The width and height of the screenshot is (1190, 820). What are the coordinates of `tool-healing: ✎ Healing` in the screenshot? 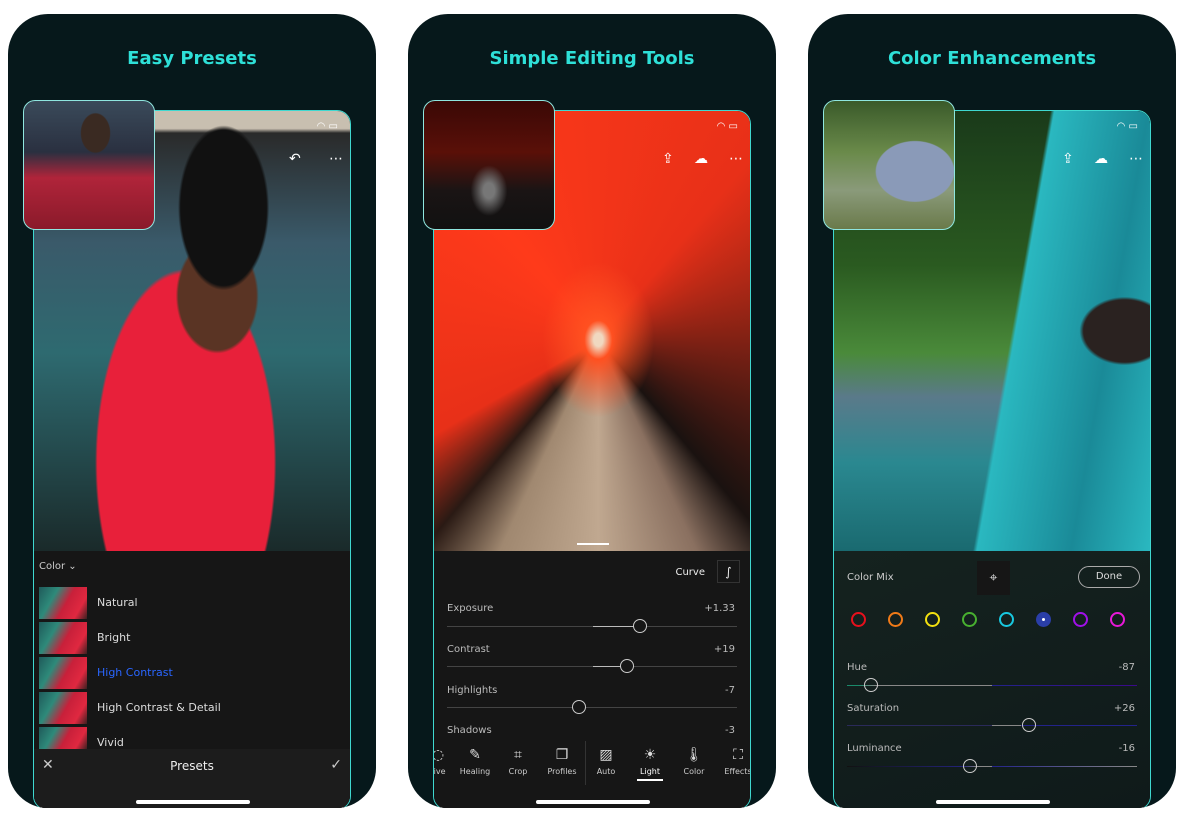 It's located at (475, 761).